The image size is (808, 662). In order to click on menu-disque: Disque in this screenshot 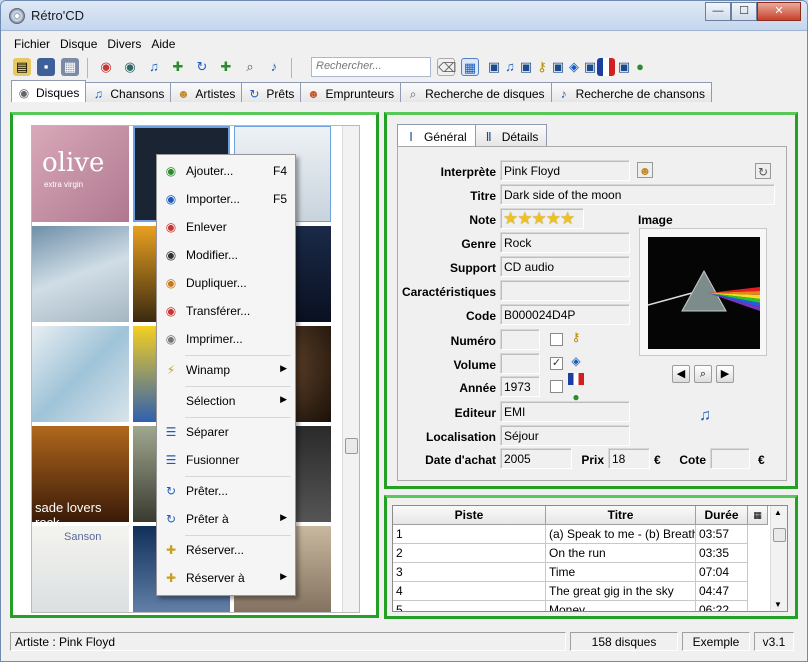, I will do `click(78, 44)`.